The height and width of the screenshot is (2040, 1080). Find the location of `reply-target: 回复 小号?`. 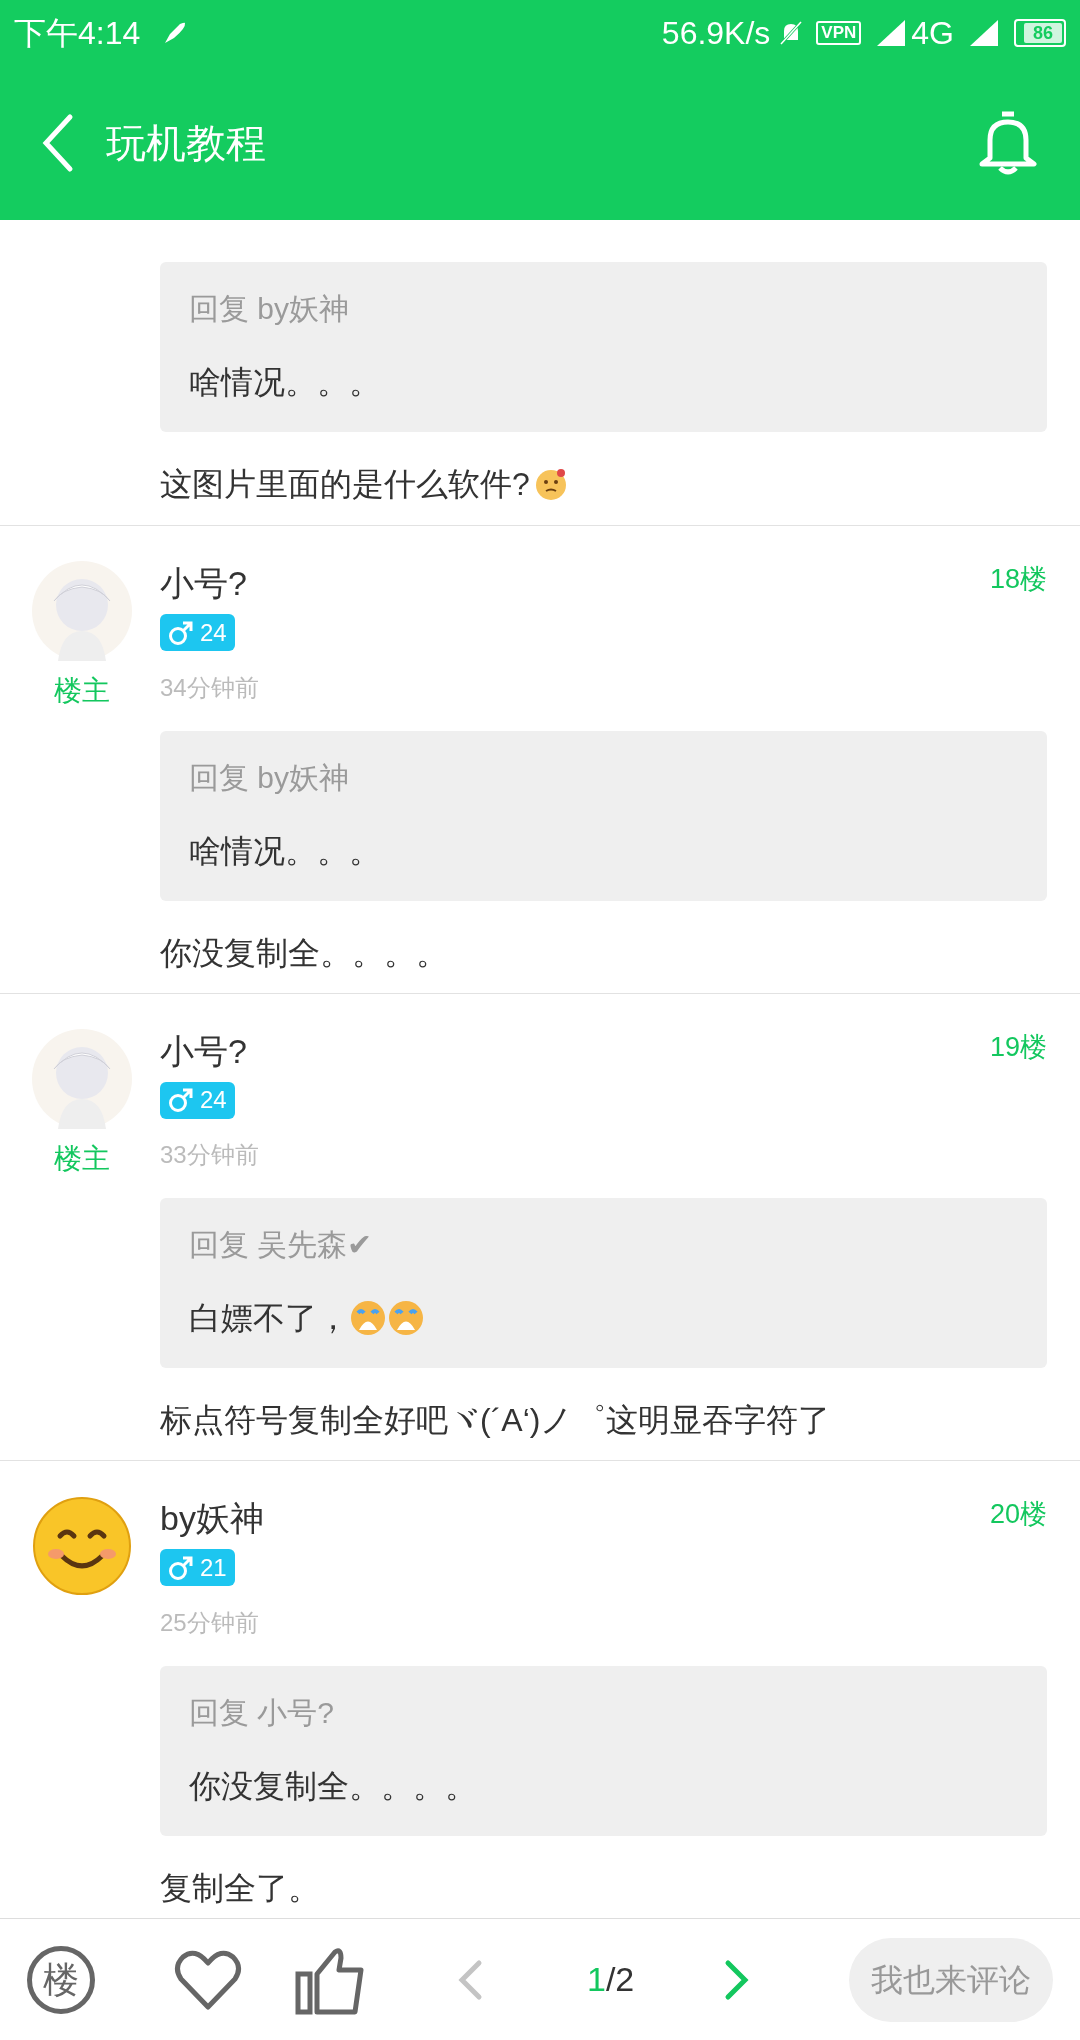

reply-target: 回复 小号? is located at coordinates (262, 1712).